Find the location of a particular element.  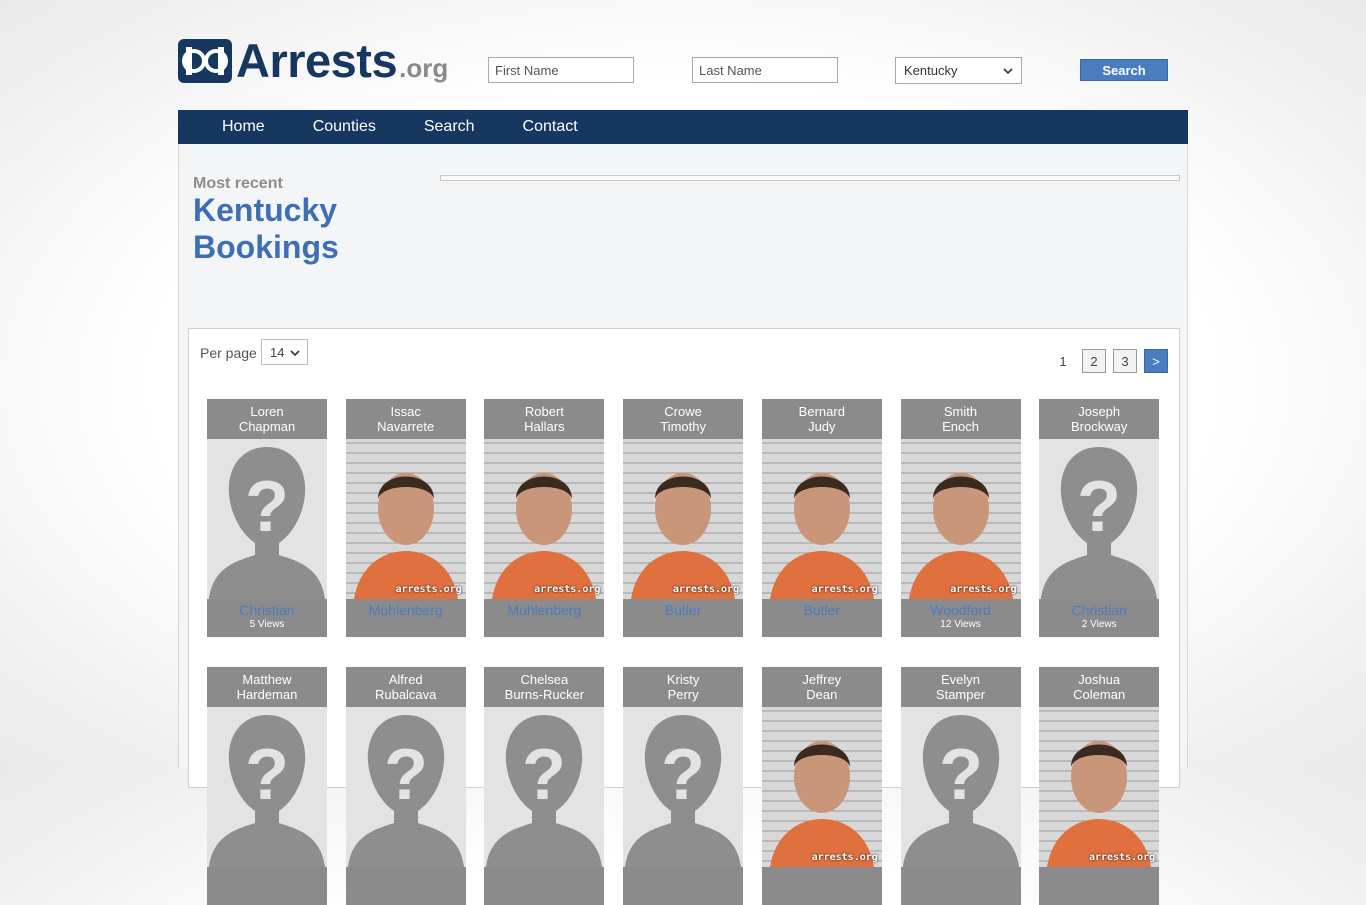

nav-item-search: Search is located at coordinates (449, 127).